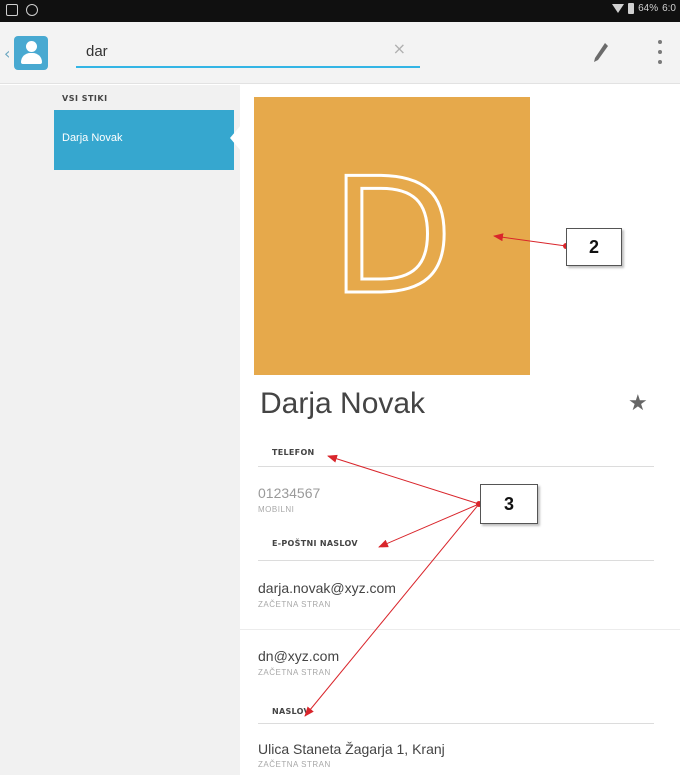 This screenshot has height=775, width=680. I want to click on contacts-app-icon, so click(31, 53).